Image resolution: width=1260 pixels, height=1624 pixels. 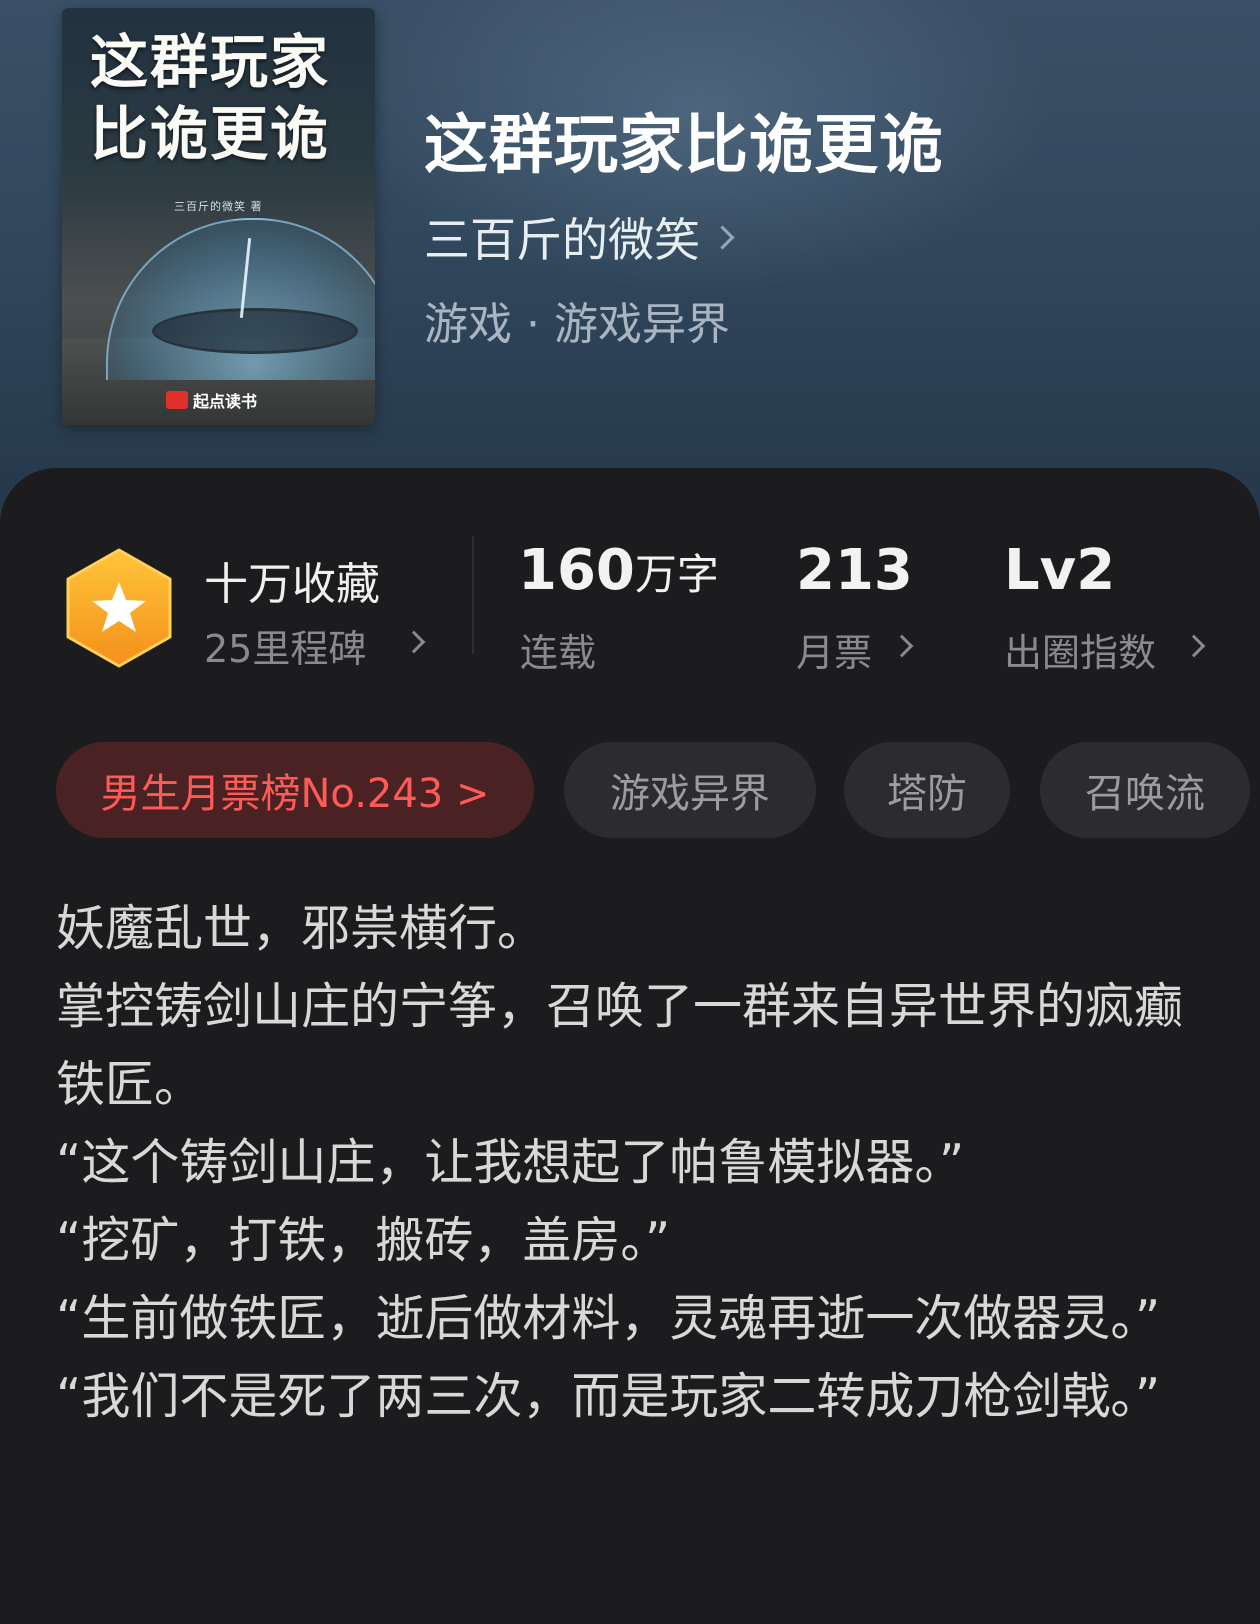 I want to click on cover-title: 这群玩家 比诡更诡, so click(x=225, y=98).